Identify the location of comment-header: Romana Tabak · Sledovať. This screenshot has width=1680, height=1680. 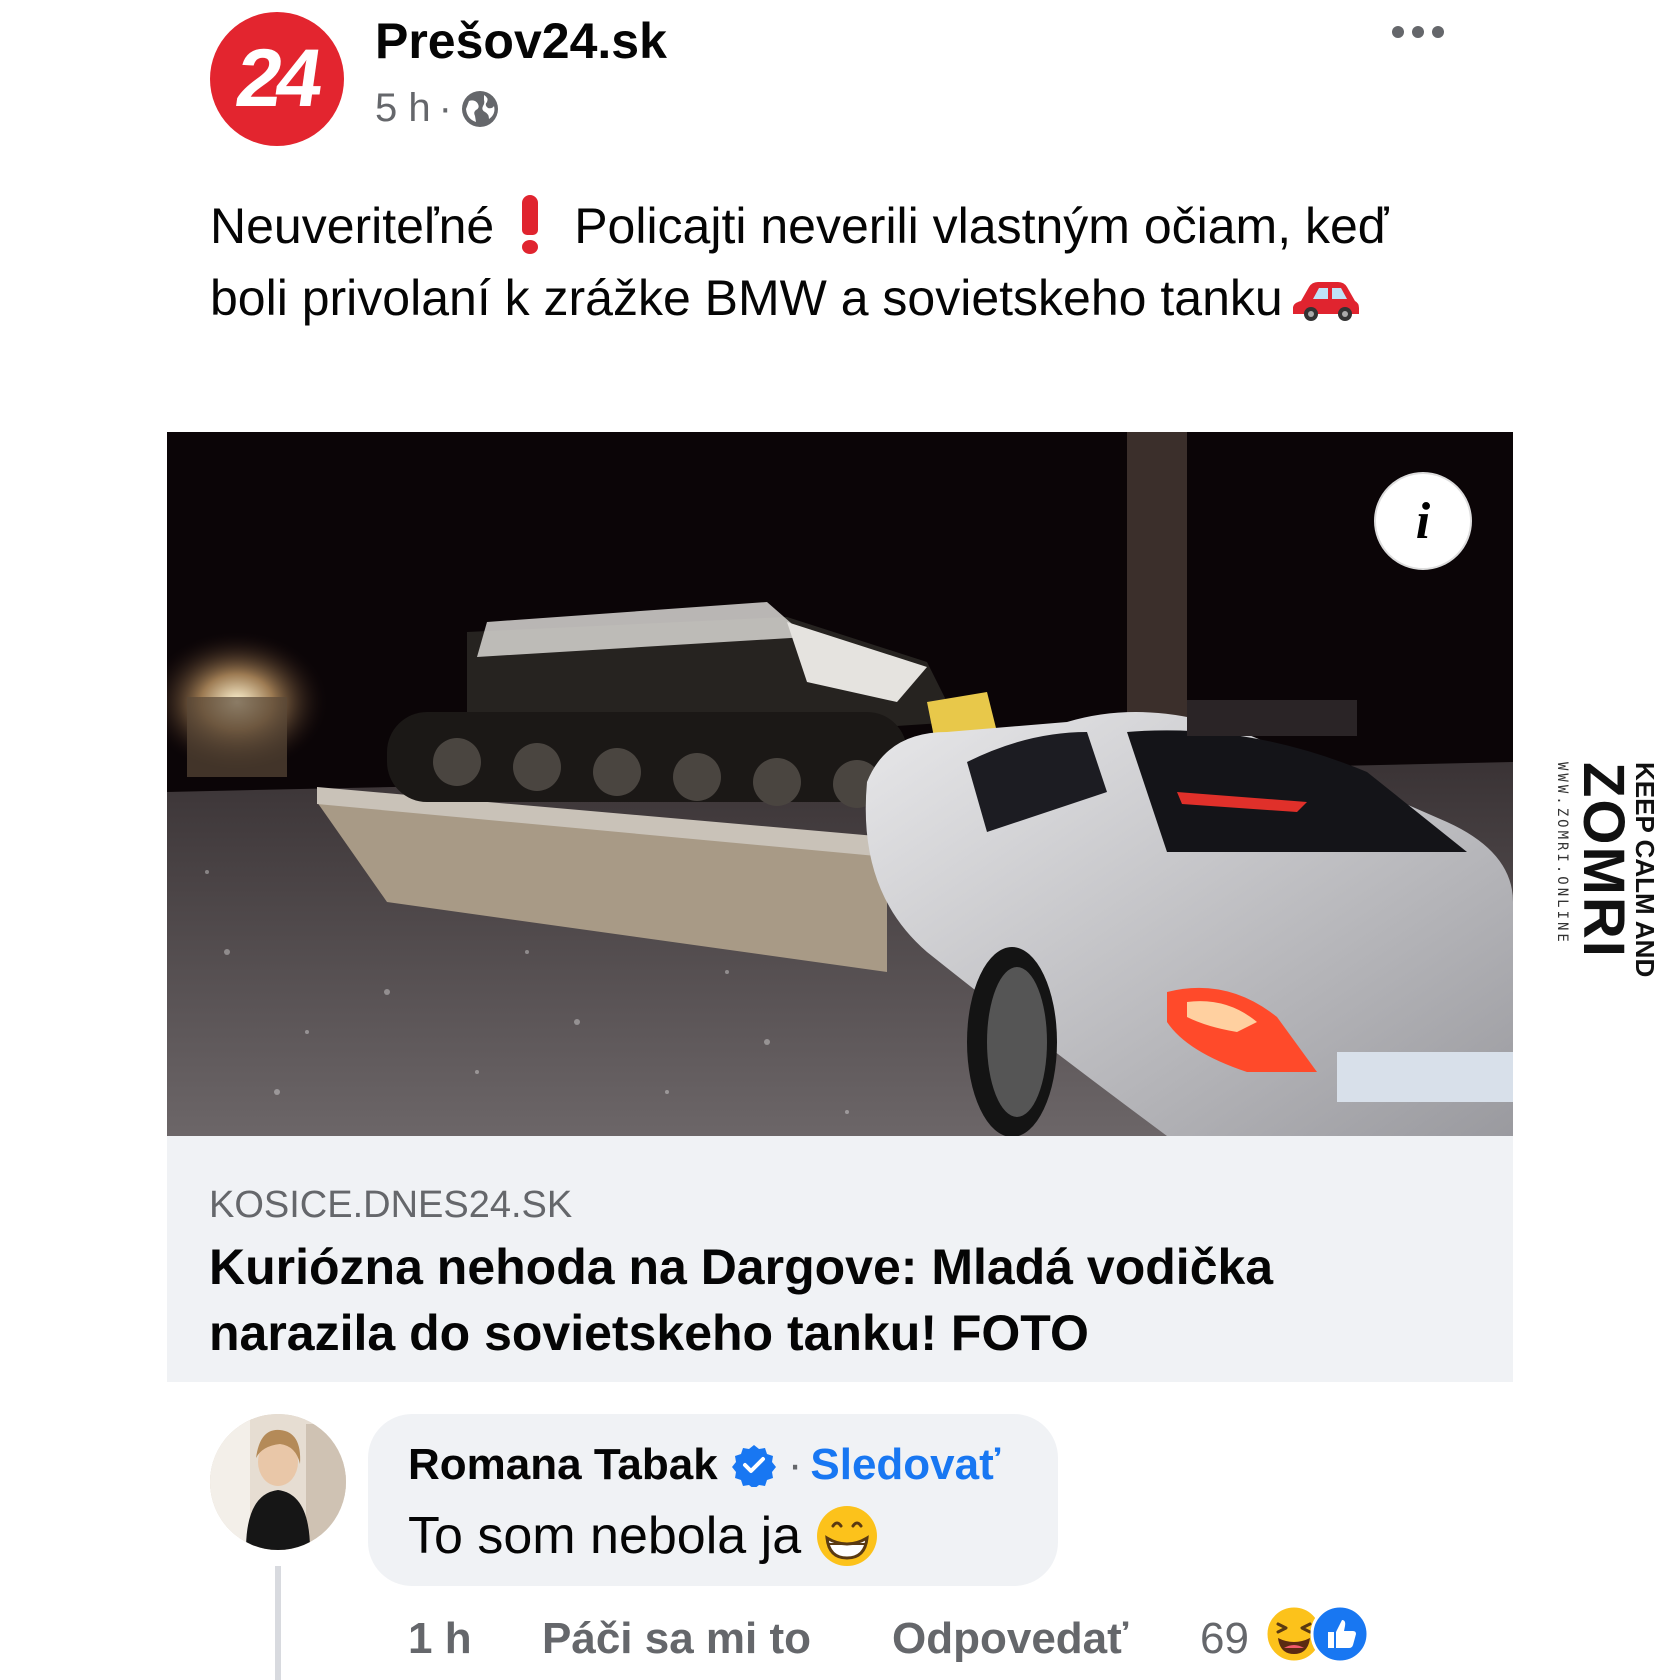
(704, 1465).